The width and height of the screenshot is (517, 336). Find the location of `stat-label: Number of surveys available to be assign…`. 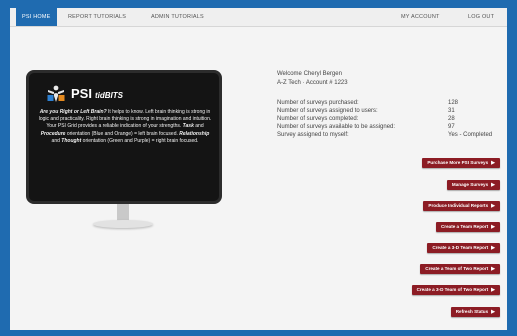

stat-label: Number of surveys available to be assign… is located at coordinates (336, 127).